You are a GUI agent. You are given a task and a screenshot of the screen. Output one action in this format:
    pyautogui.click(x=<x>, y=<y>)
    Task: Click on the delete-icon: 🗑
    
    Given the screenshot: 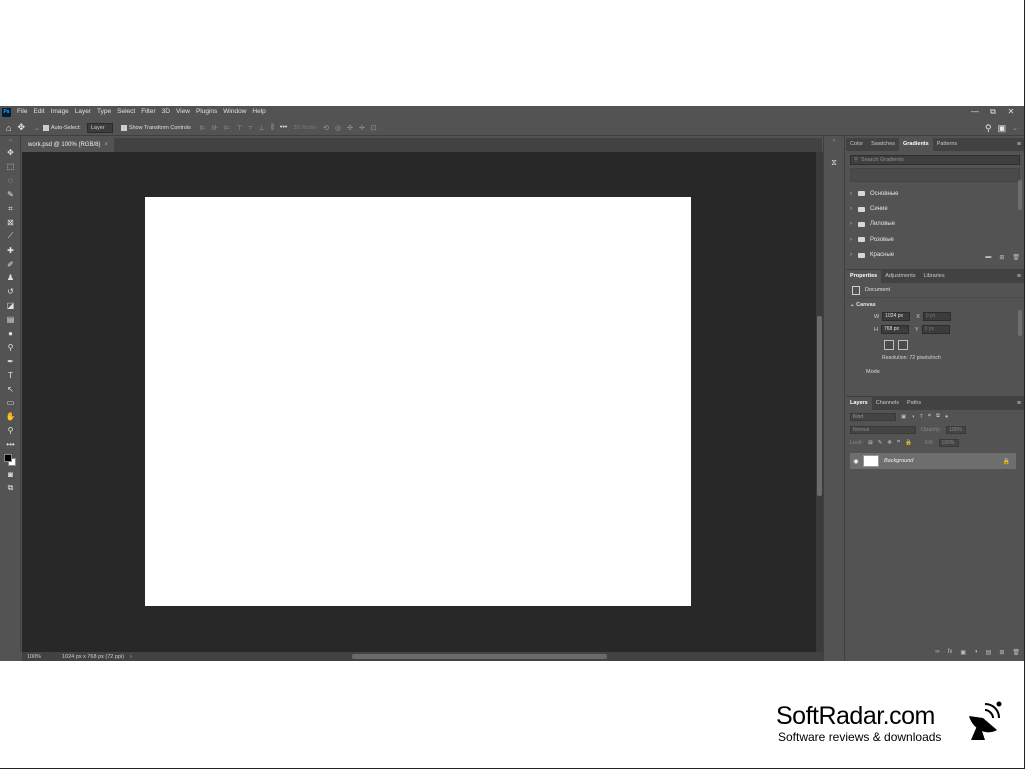 What is the action you would take?
    pyautogui.click(x=1016, y=257)
    